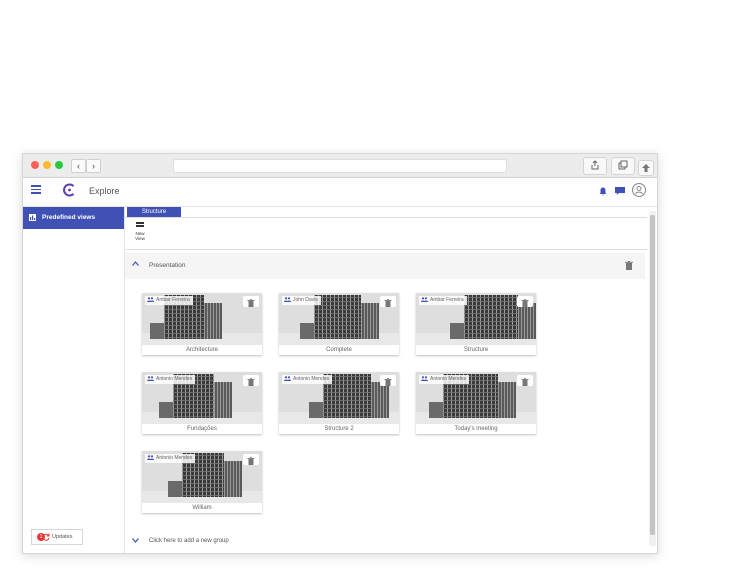  What do you see at coordinates (386, 217) in the screenshot?
I see `tab-divider` at bounding box center [386, 217].